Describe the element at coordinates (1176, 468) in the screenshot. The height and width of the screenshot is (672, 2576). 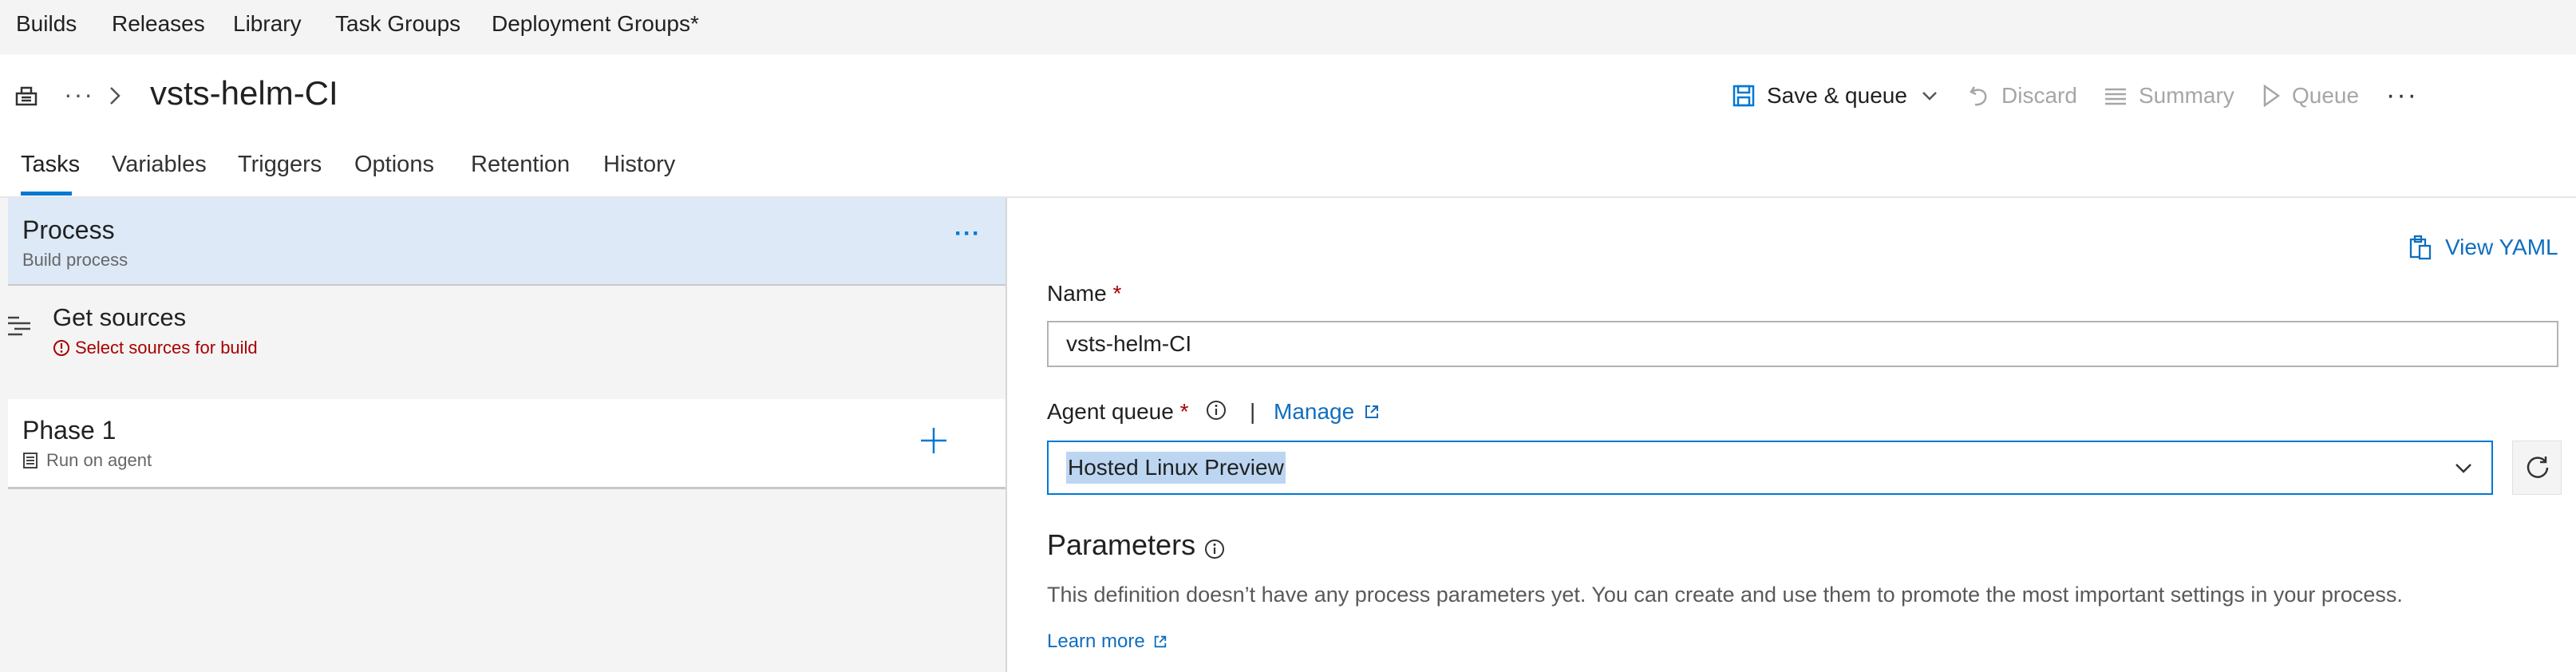
I see `agent-queue-value: Hosted Linux Preview` at that location.